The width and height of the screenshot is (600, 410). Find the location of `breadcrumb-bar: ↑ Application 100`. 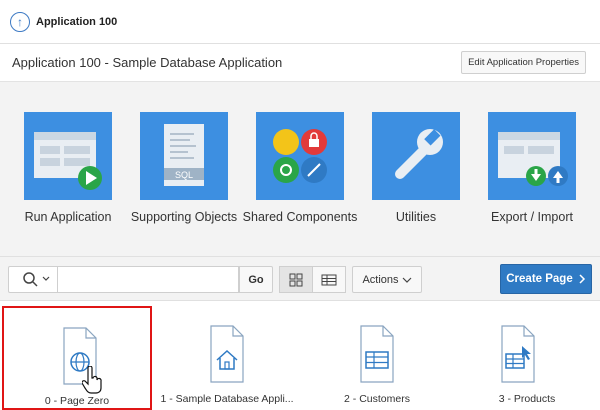

breadcrumb-bar: ↑ Application 100 is located at coordinates (300, 22).